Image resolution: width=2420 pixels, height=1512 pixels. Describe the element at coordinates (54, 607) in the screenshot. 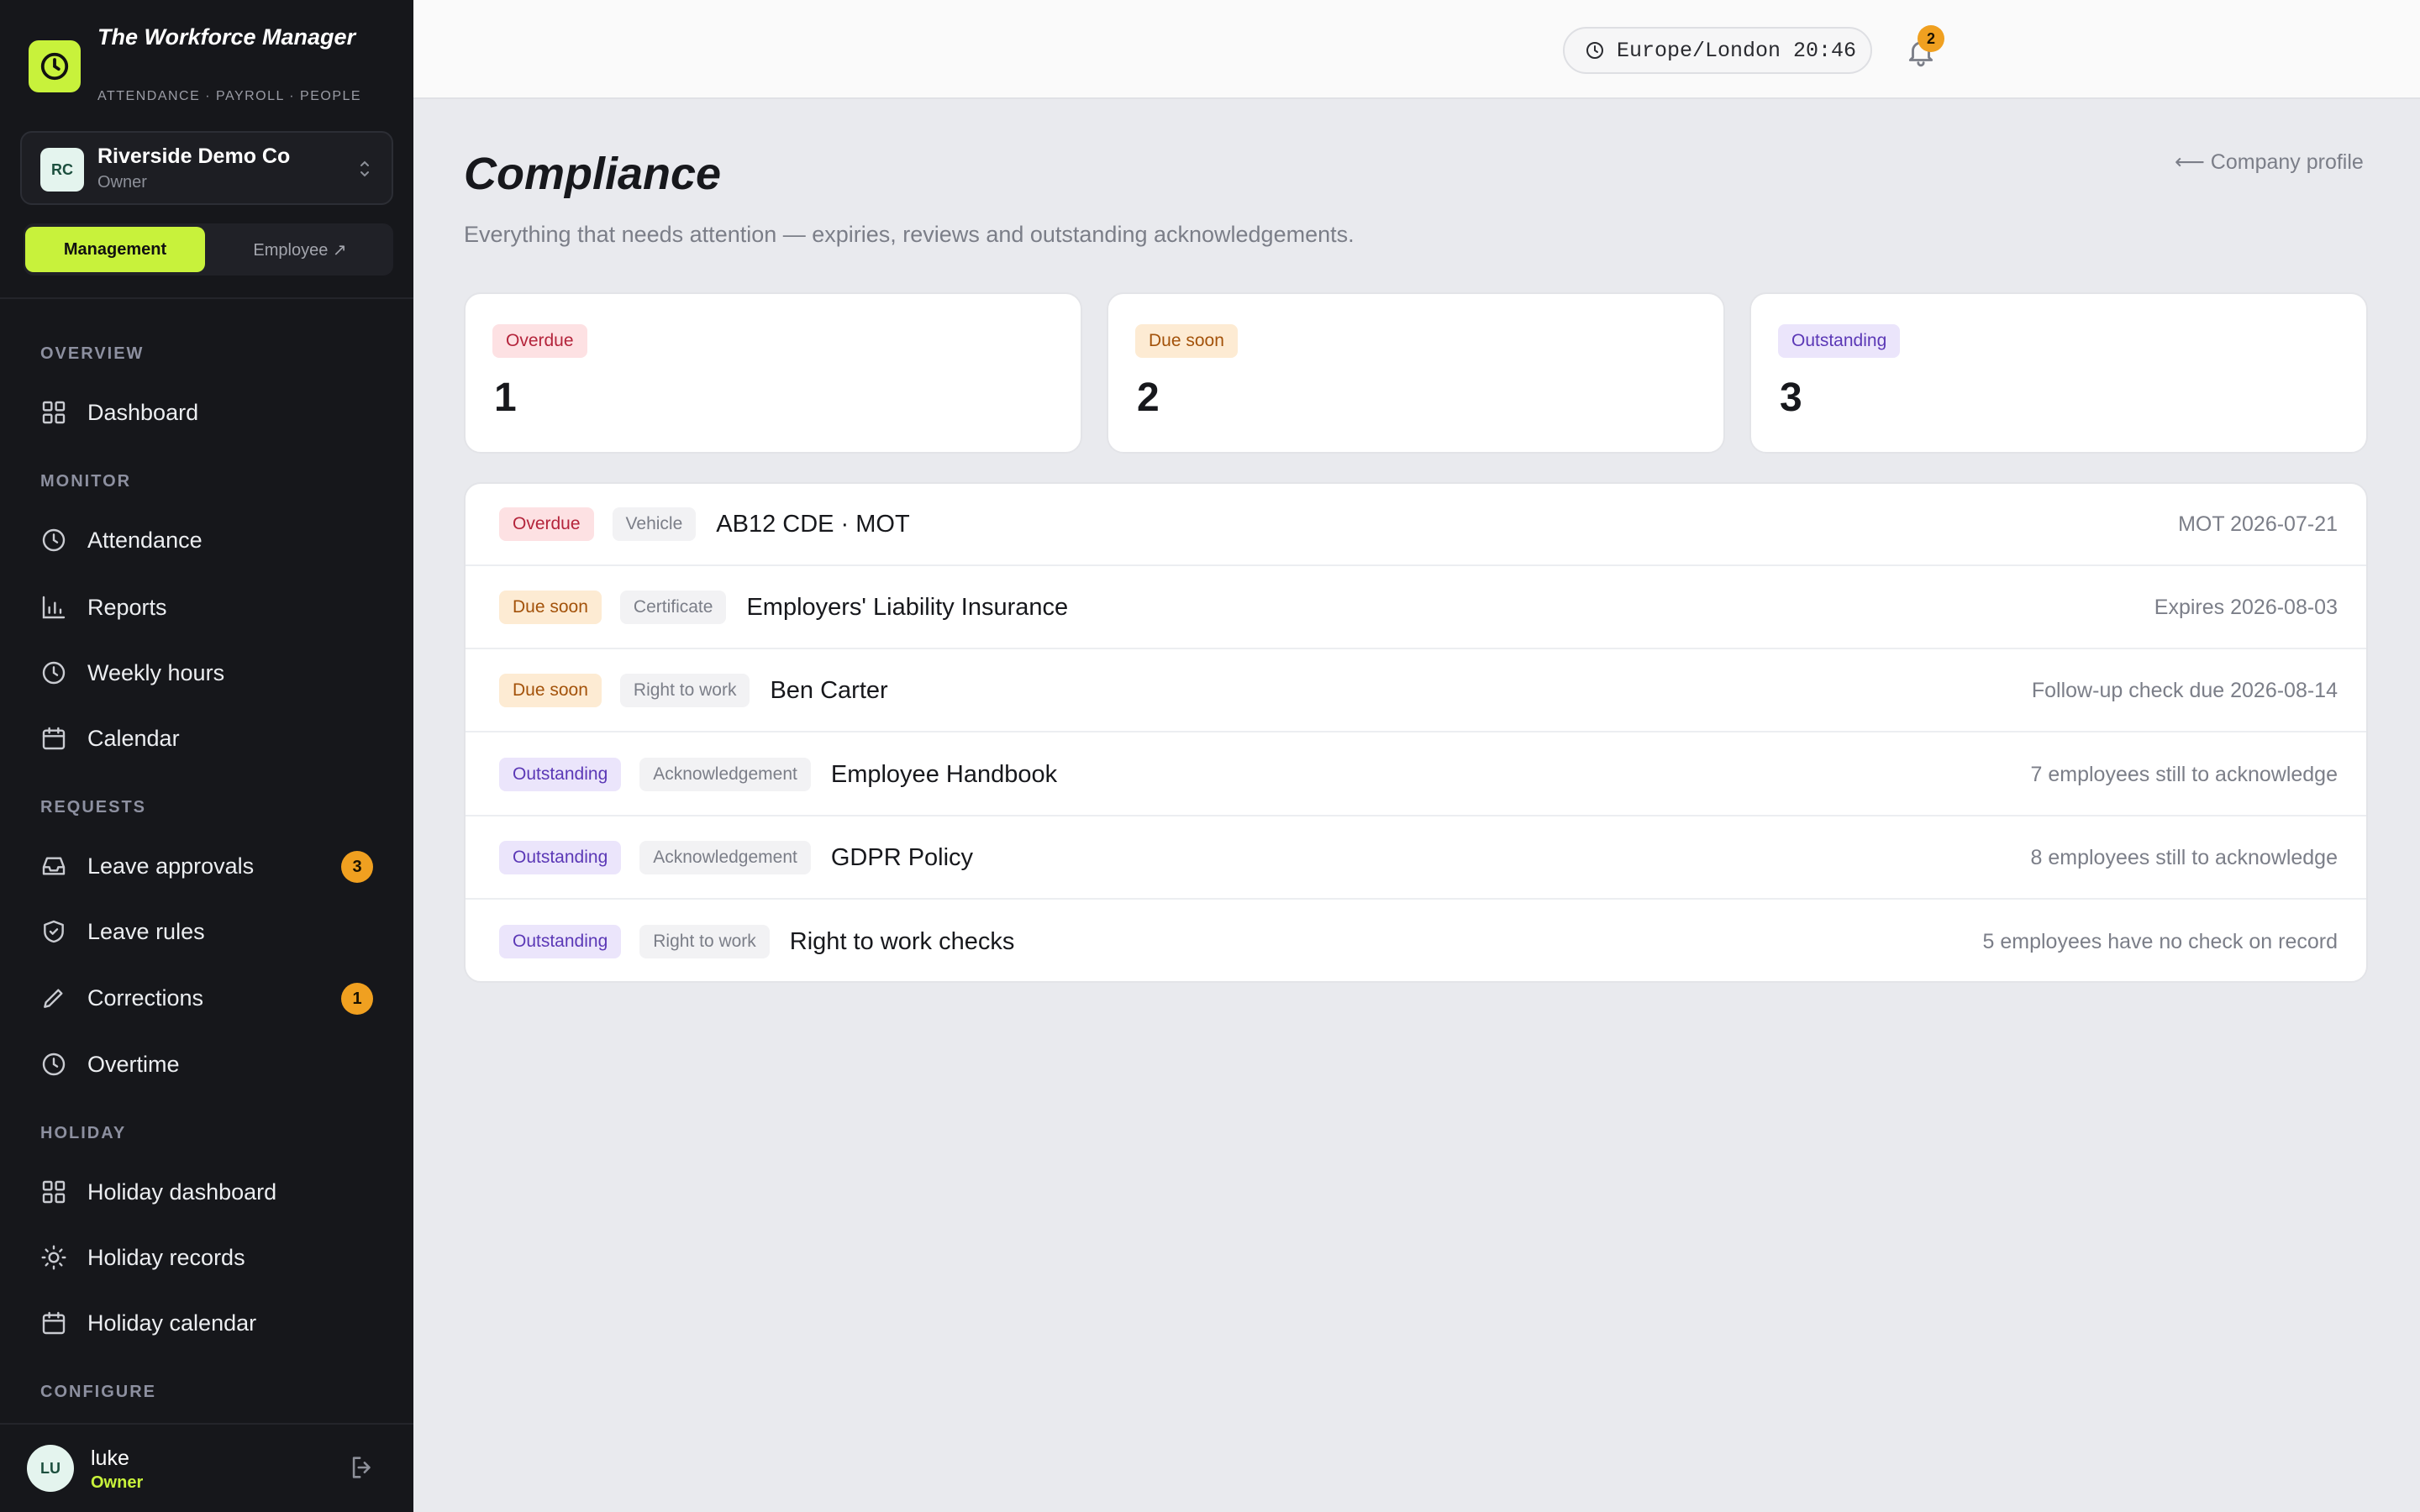

I see `bar-chart-icon` at that location.